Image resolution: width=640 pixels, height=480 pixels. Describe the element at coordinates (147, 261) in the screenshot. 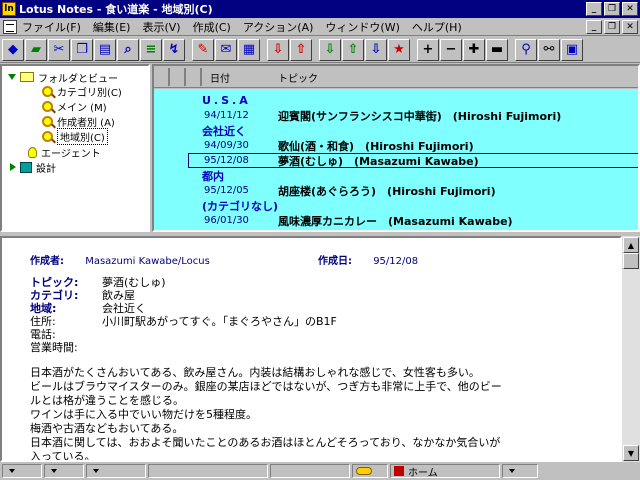

I see `author-value: Masazumi Kawabe/Locus` at that location.